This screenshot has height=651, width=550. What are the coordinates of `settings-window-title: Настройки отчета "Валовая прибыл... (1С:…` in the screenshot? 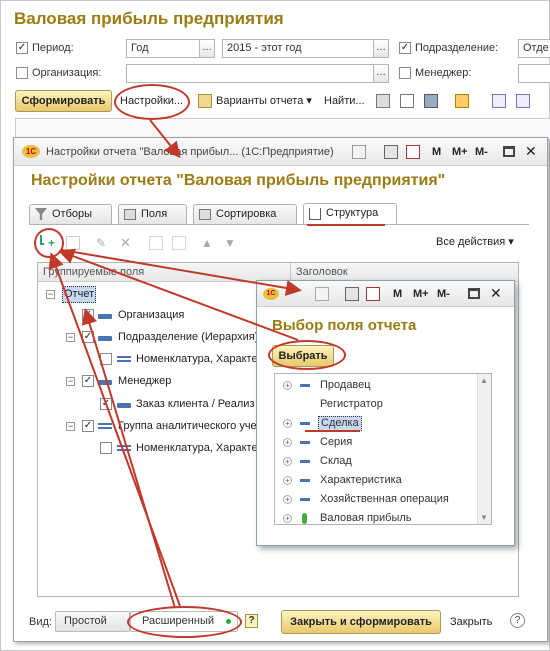 It's located at (190, 152).